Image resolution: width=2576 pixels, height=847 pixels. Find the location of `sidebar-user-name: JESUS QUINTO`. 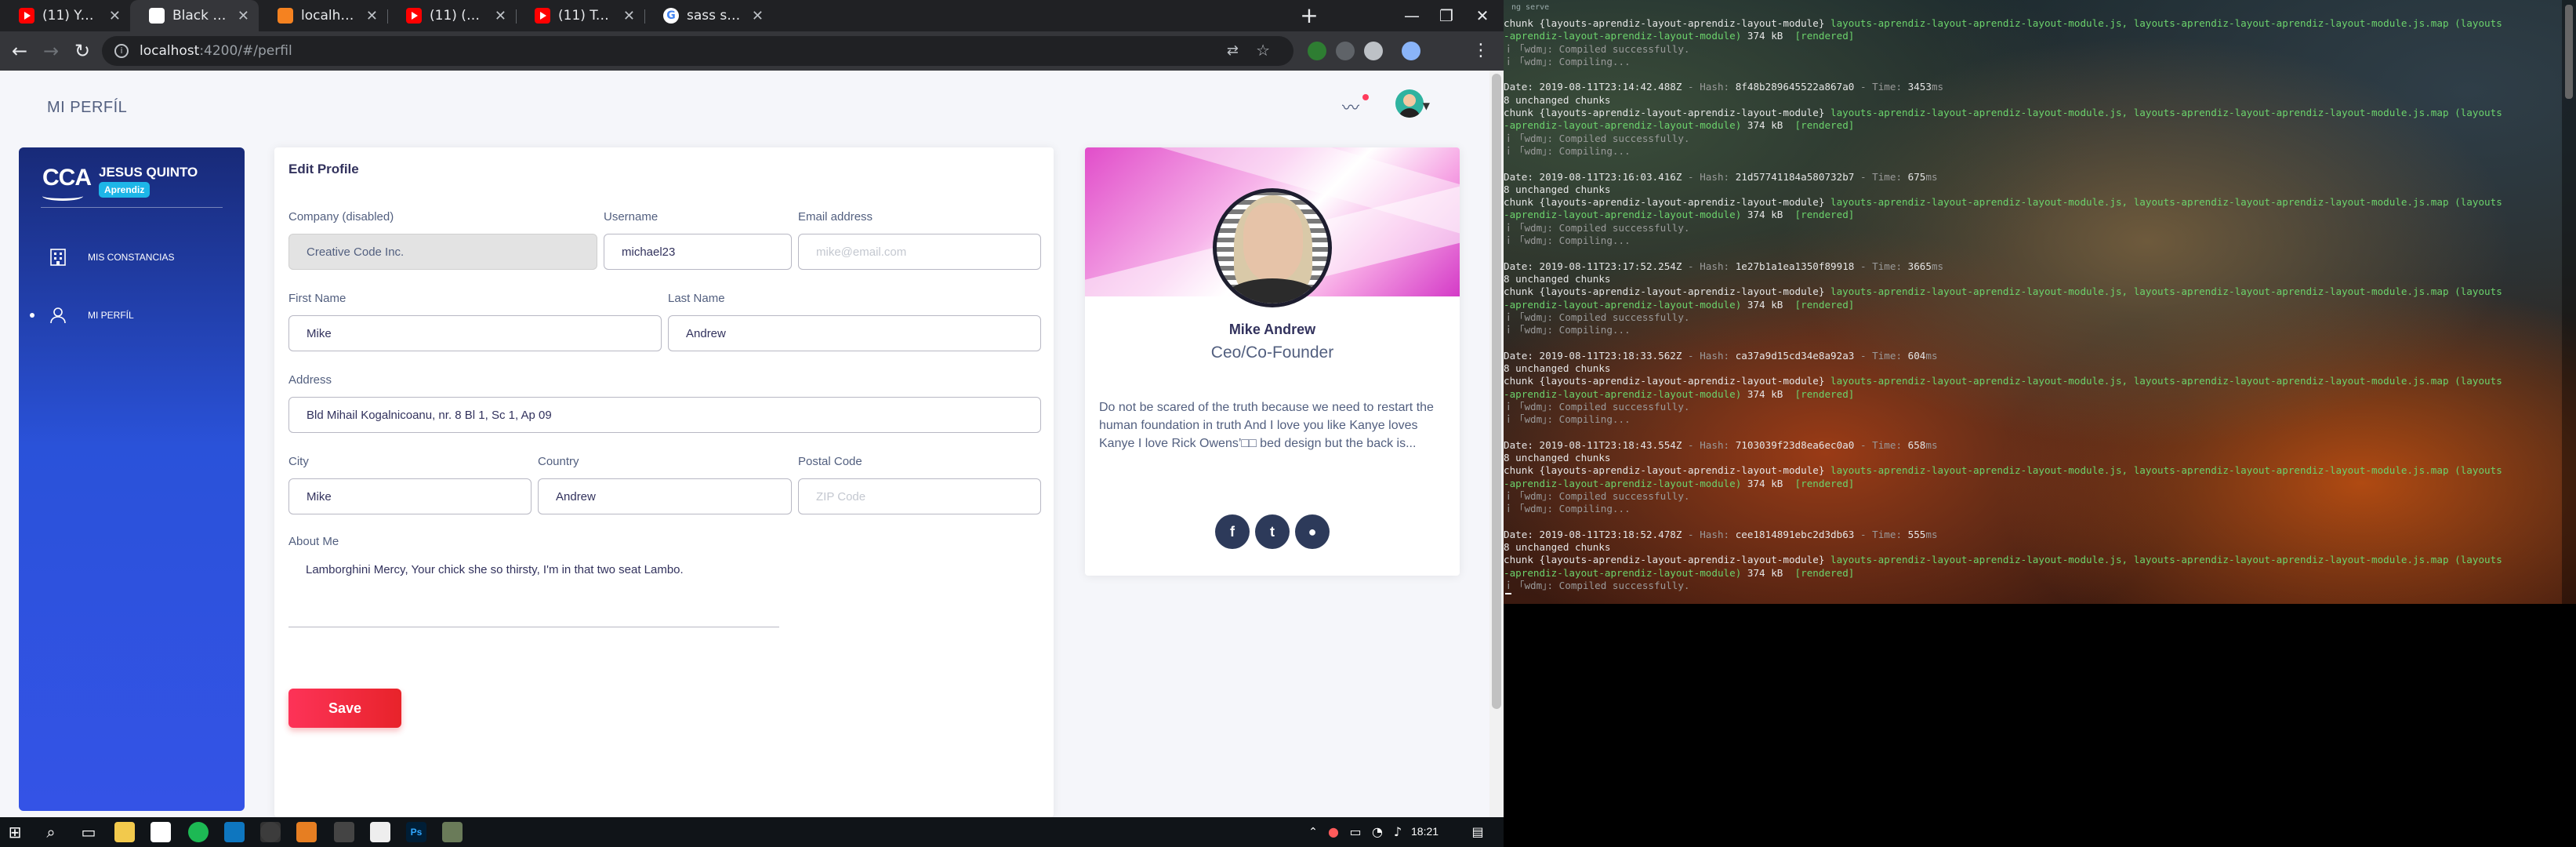

sidebar-user-name: JESUS QUINTO is located at coordinates (148, 172).